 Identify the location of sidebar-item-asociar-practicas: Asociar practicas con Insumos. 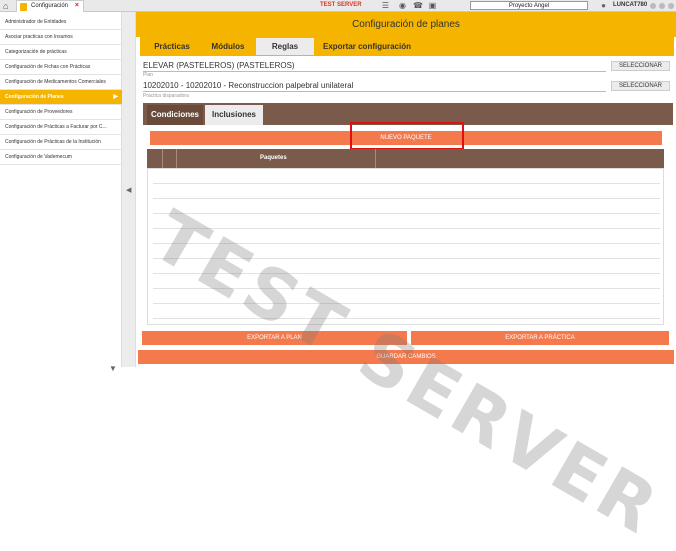
(61, 37).